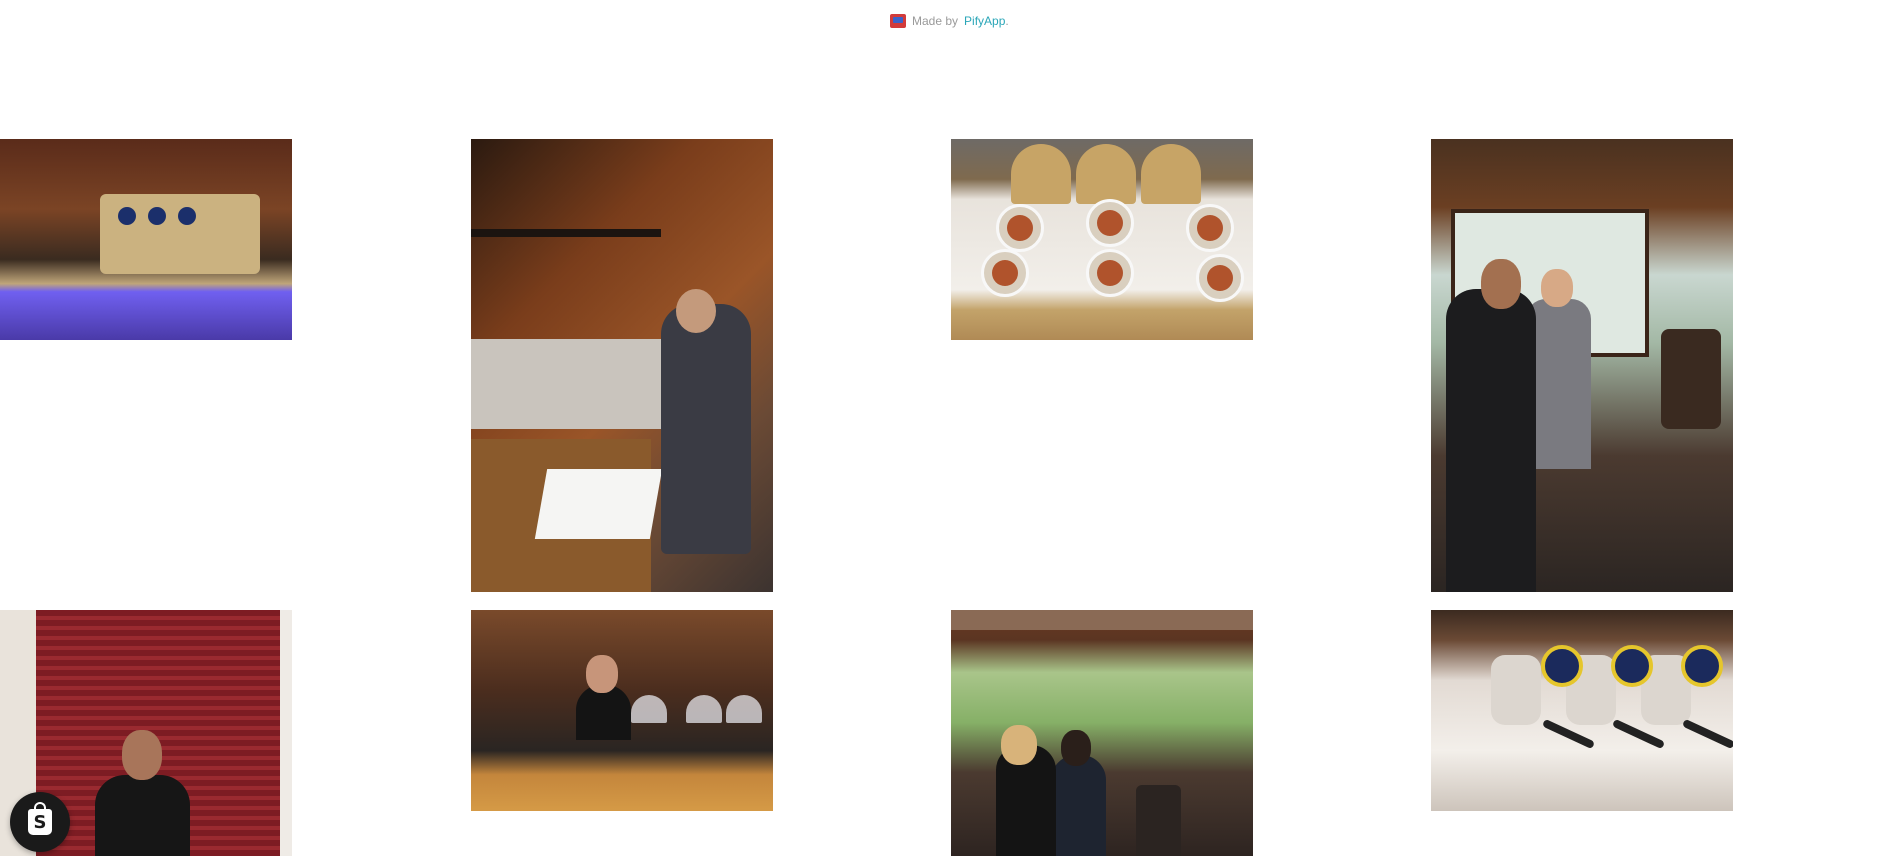  What do you see at coordinates (146, 239) in the screenshot?
I see `espresso-machine-photo` at bounding box center [146, 239].